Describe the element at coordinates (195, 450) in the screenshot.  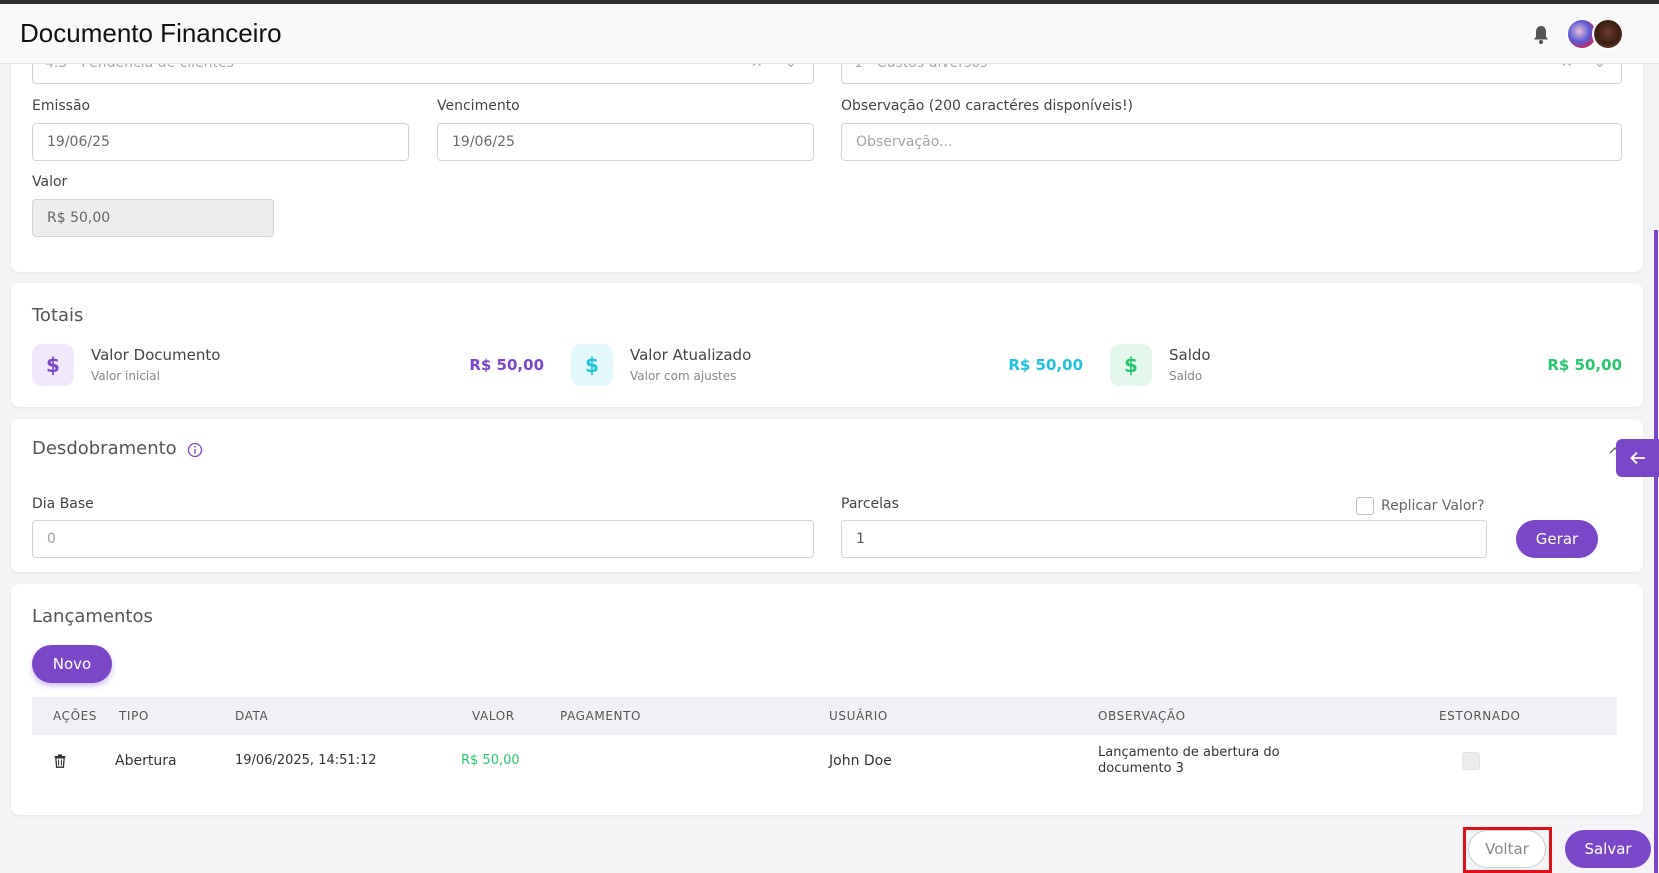
I see `info-icon` at that location.